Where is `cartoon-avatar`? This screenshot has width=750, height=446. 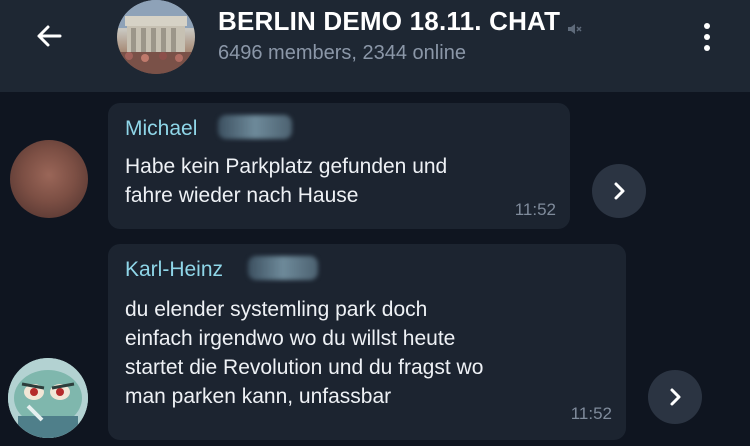
cartoon-avatar is located at coordinates (48, 398).